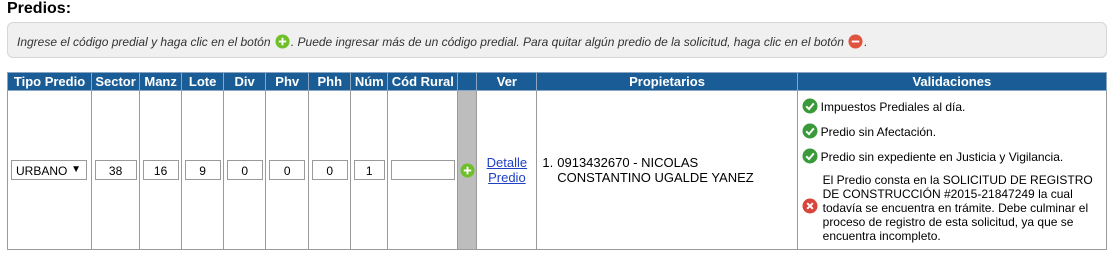 Image resolution: width=1120 pixels, height=267 pixels. Describe the element at coordinates (330, 81) in the screenshot. I see `header-phh: Phh` at that location.